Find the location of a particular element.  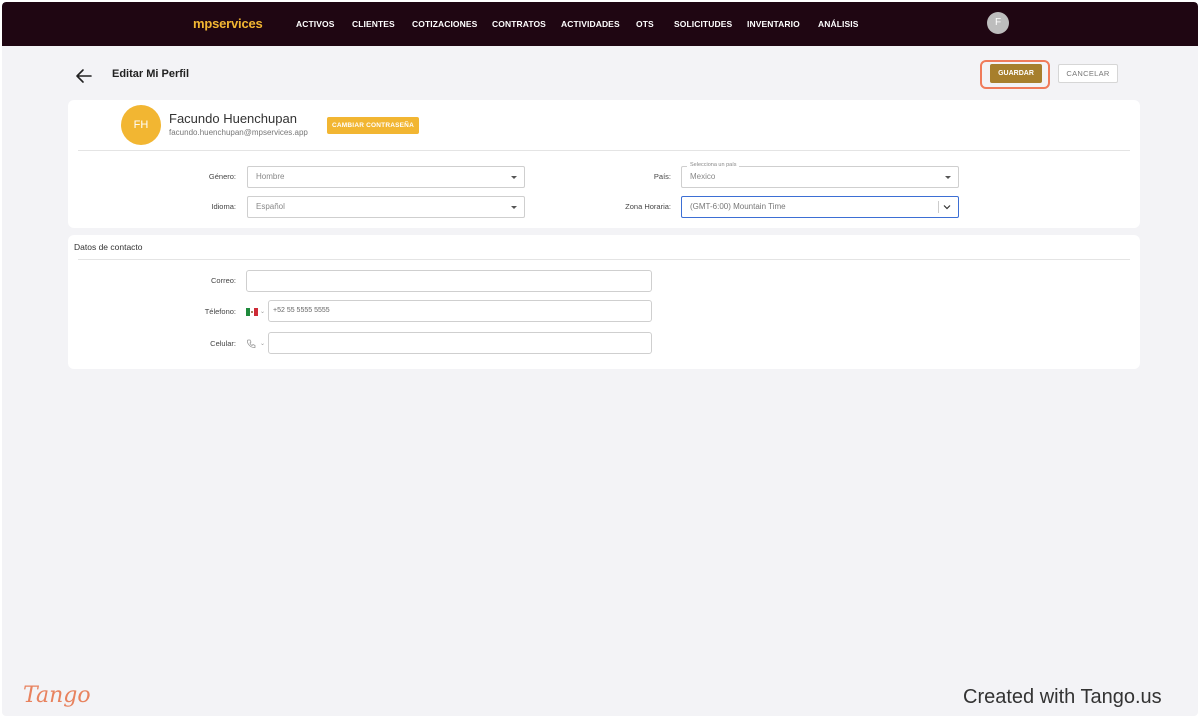

select-separator is located at coordinates (938, 207).